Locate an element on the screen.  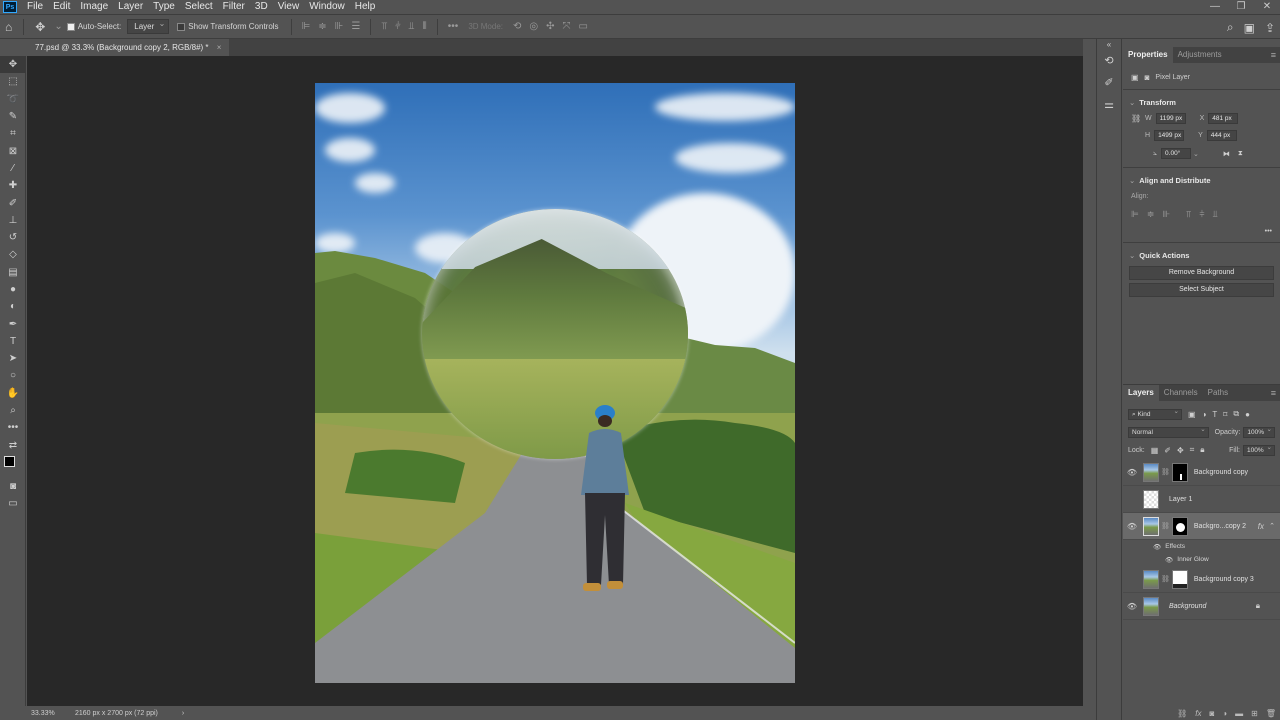
lock-transparent-icon: ▦ is located at coordinates (1155, 450).